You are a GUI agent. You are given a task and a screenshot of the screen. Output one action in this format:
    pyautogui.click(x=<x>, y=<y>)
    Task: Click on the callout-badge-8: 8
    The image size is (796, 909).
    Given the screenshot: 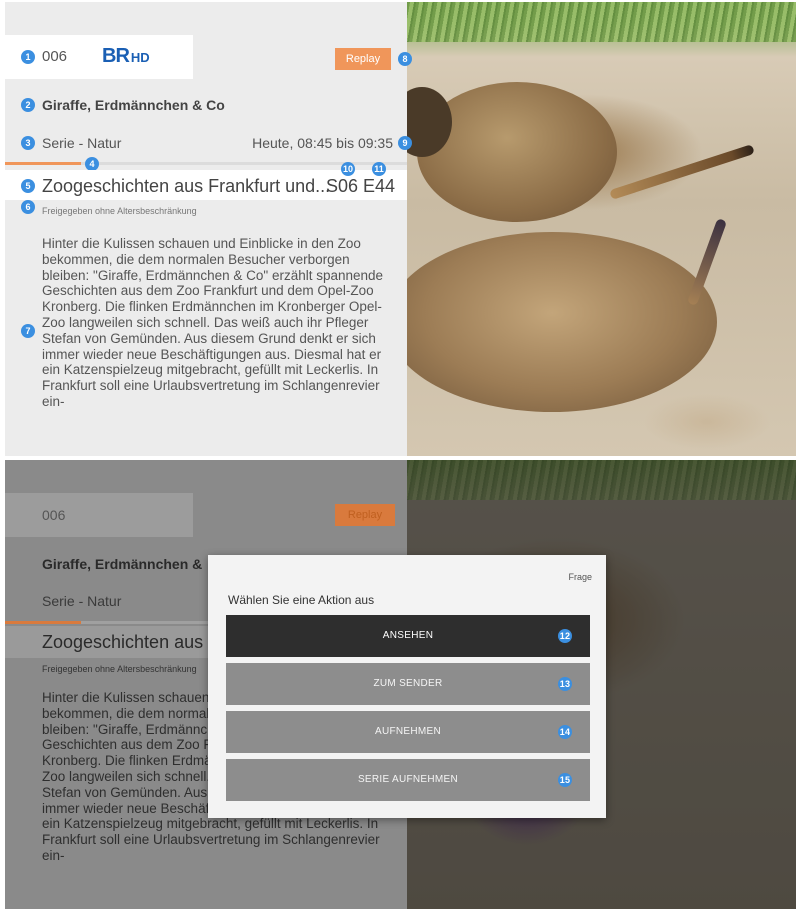 What is the action you would take?
    pyautogui.click(x=405, y=59)
    